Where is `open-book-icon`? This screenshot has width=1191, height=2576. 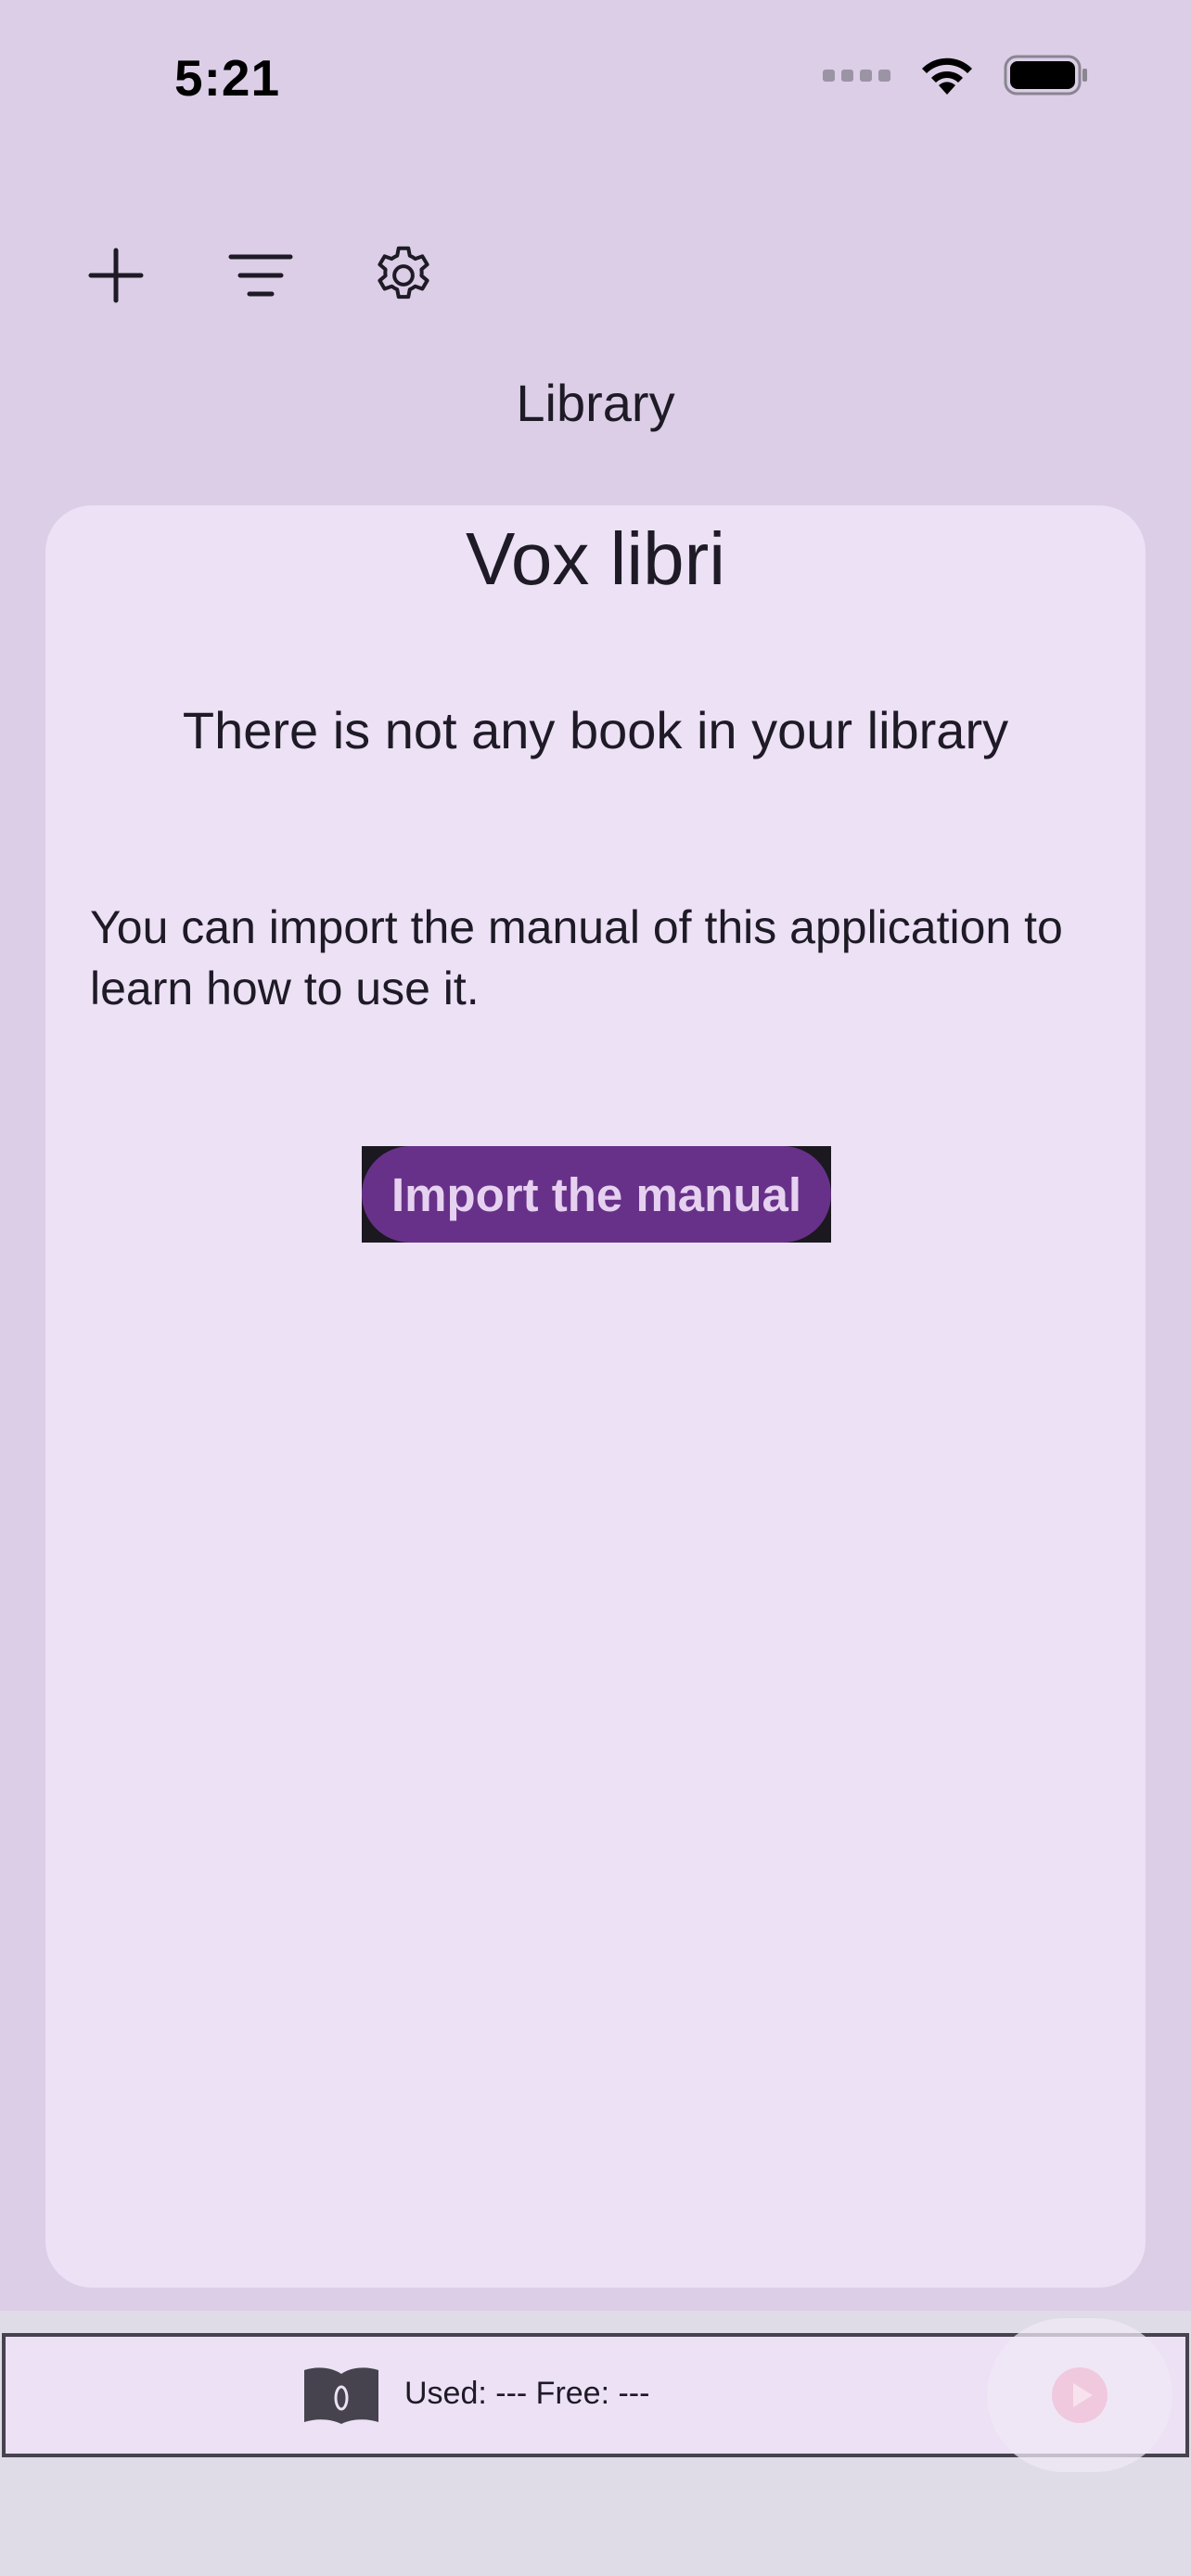
open-book-icon is located at coordinates (341, 2395).